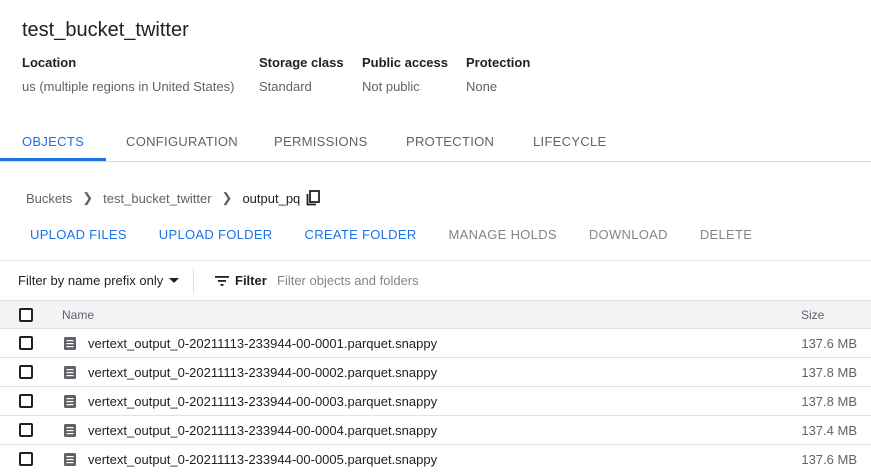  I want to click on file-size: 137.4 MB, so click(829, 430).